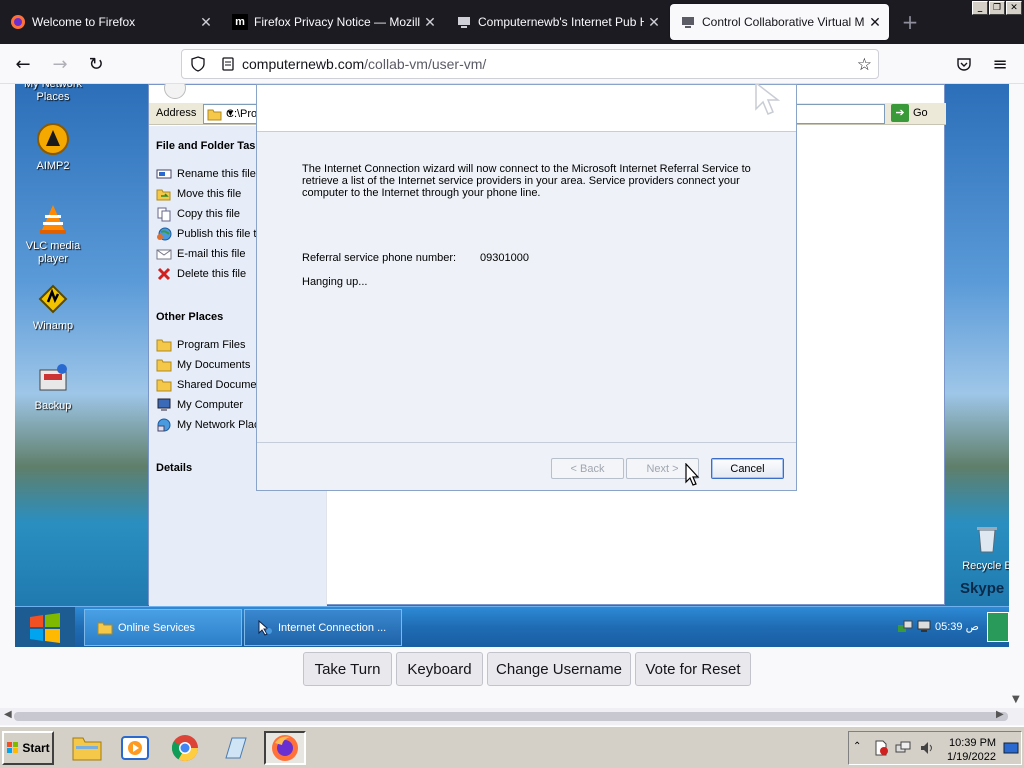  Describe the element at coordinates (905, 627) in the screenshot. I see `network-tray-icon` at that location.